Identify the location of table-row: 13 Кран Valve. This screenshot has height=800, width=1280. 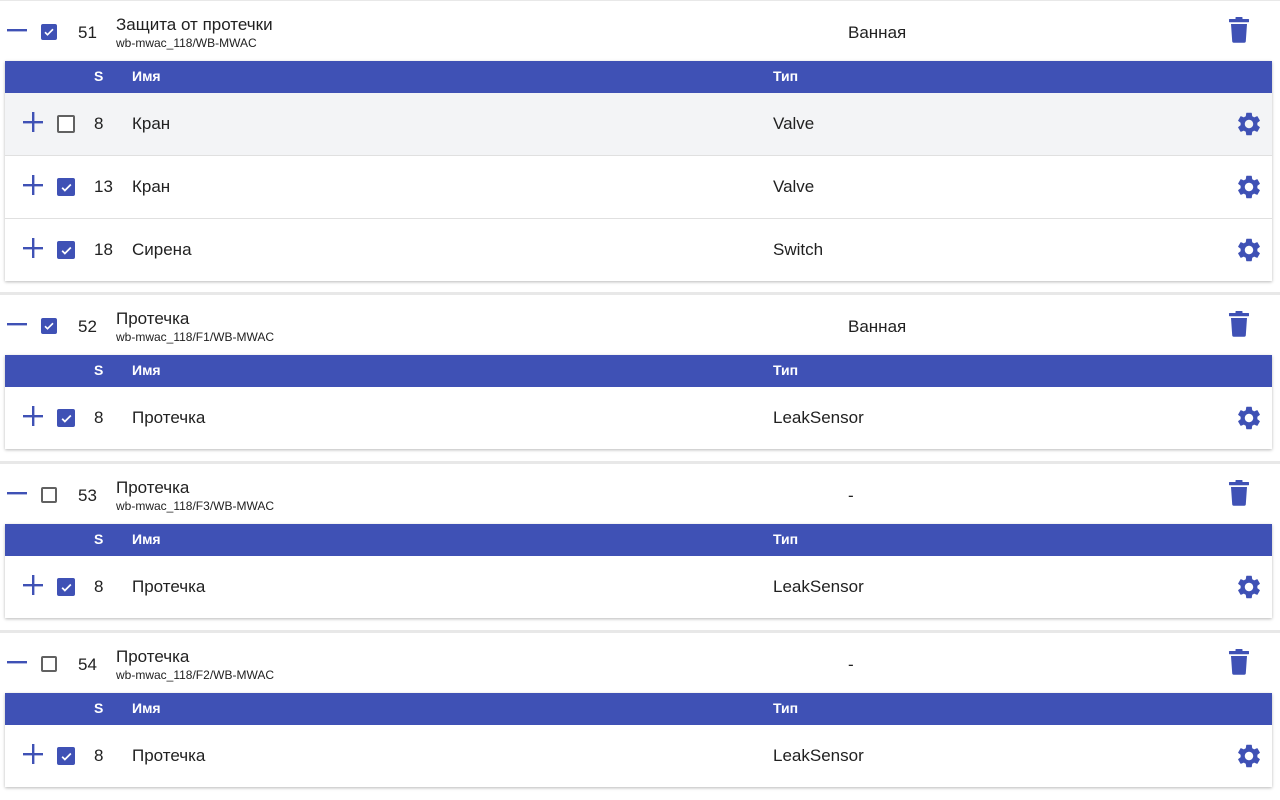
(638, 187).